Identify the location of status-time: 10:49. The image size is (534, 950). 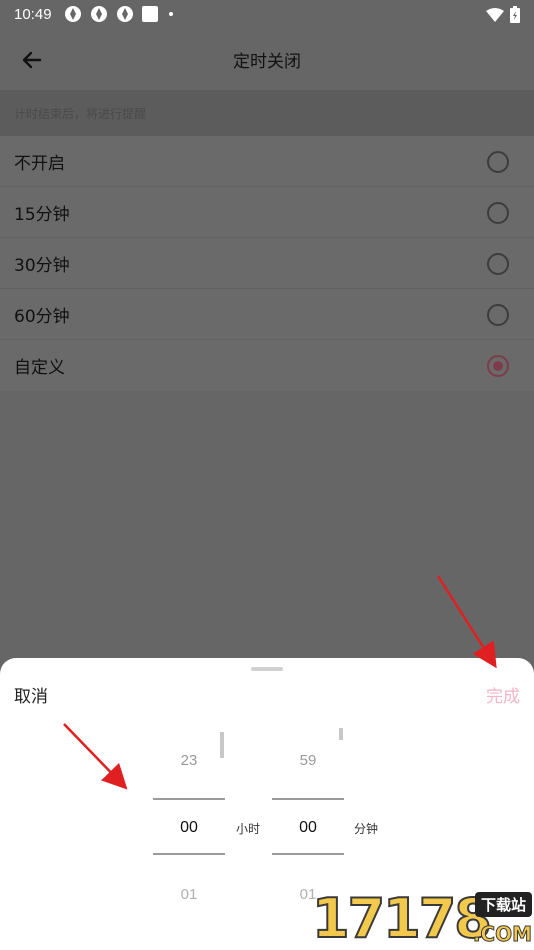
(33, 14).